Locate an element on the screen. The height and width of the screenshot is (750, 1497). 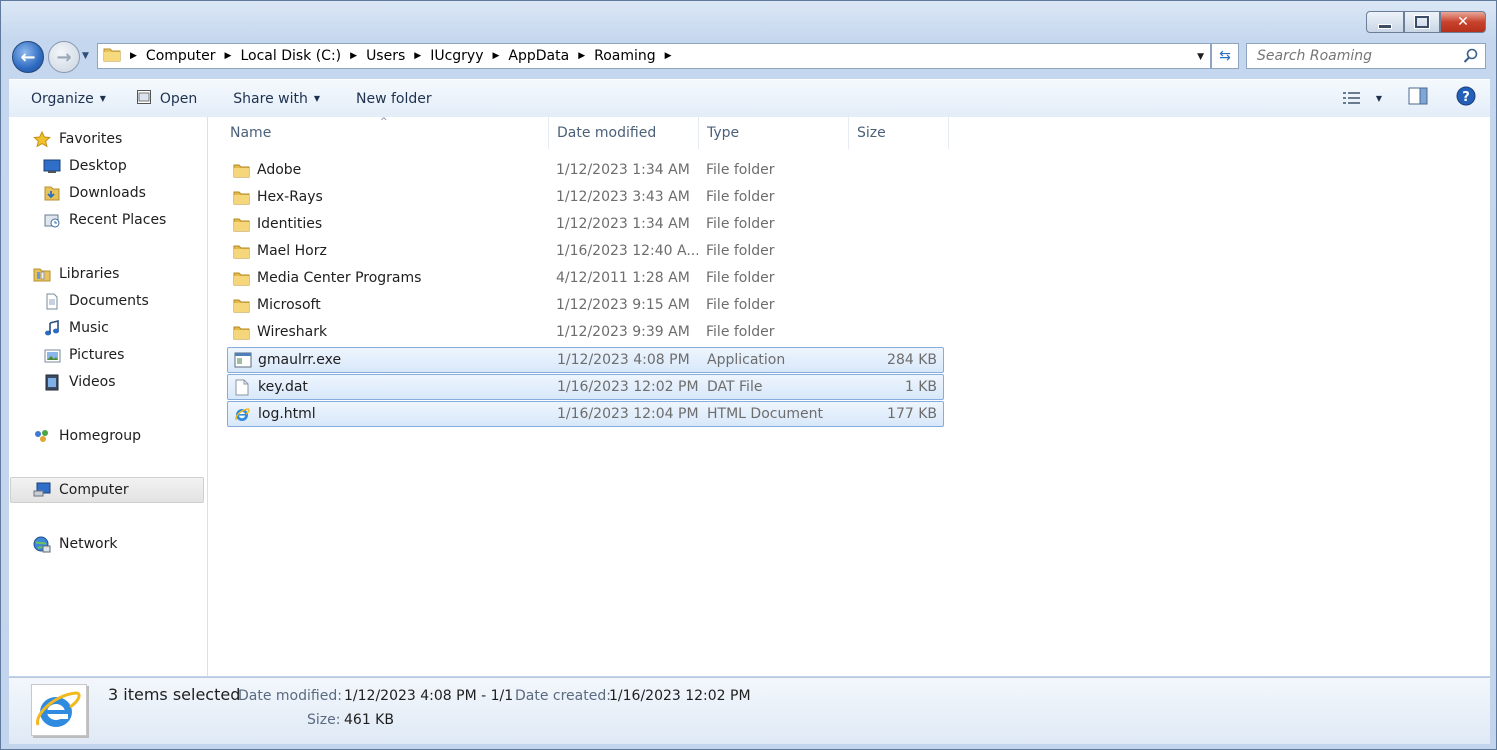
address-history-dropdown-icon: ▼ is located at coordinates (1200, 57).